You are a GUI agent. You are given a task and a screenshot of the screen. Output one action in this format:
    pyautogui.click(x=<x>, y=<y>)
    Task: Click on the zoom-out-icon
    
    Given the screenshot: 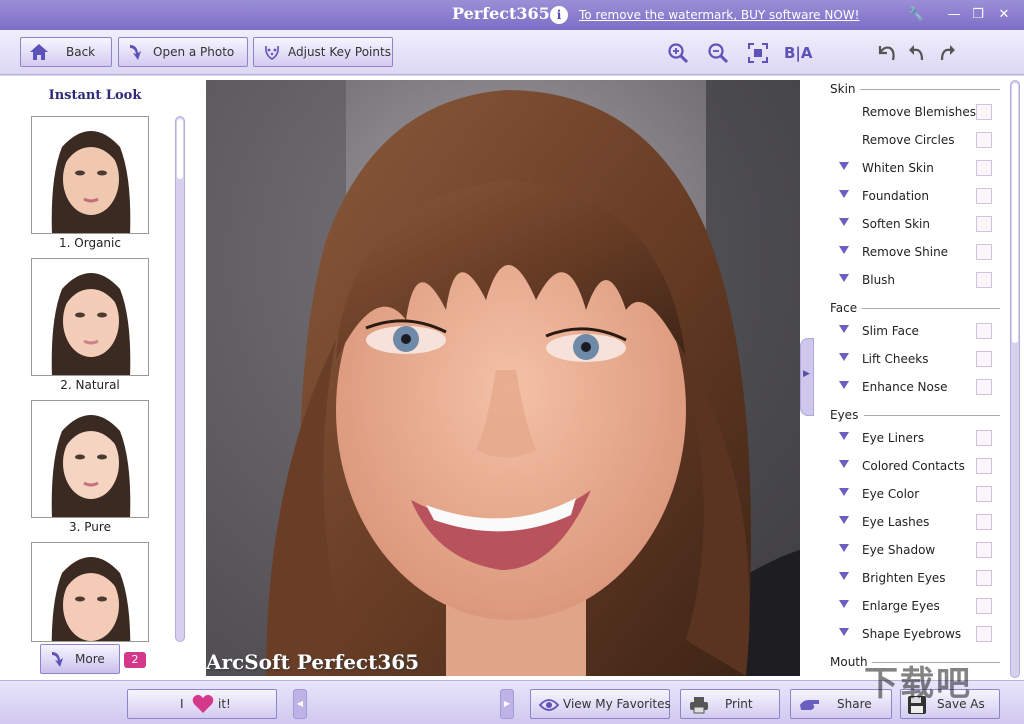 What is the action you would take?
    pyautogui.click(x=718, y=53)
    